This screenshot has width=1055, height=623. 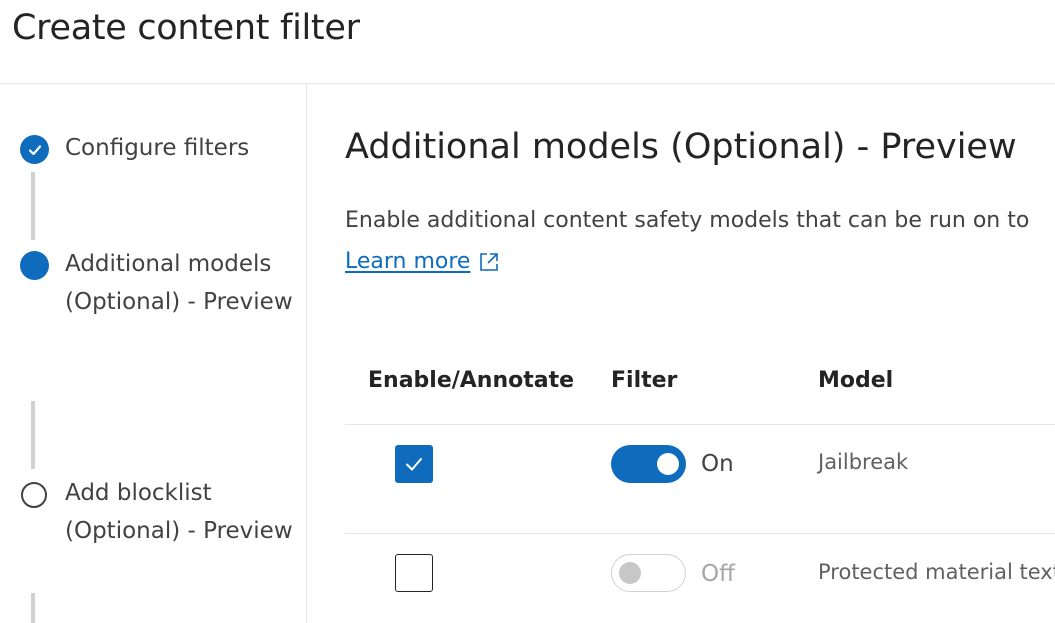 What do you see at coordinates (408, 261) in the screenshot?
I see `learn-more-label: Learn more` at bounding box center [408, 261].